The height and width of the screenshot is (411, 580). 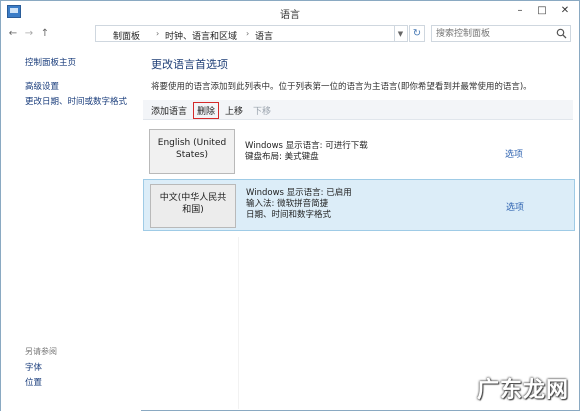 I want to click on move-up-button: 上移, so click(x=234, y=110).